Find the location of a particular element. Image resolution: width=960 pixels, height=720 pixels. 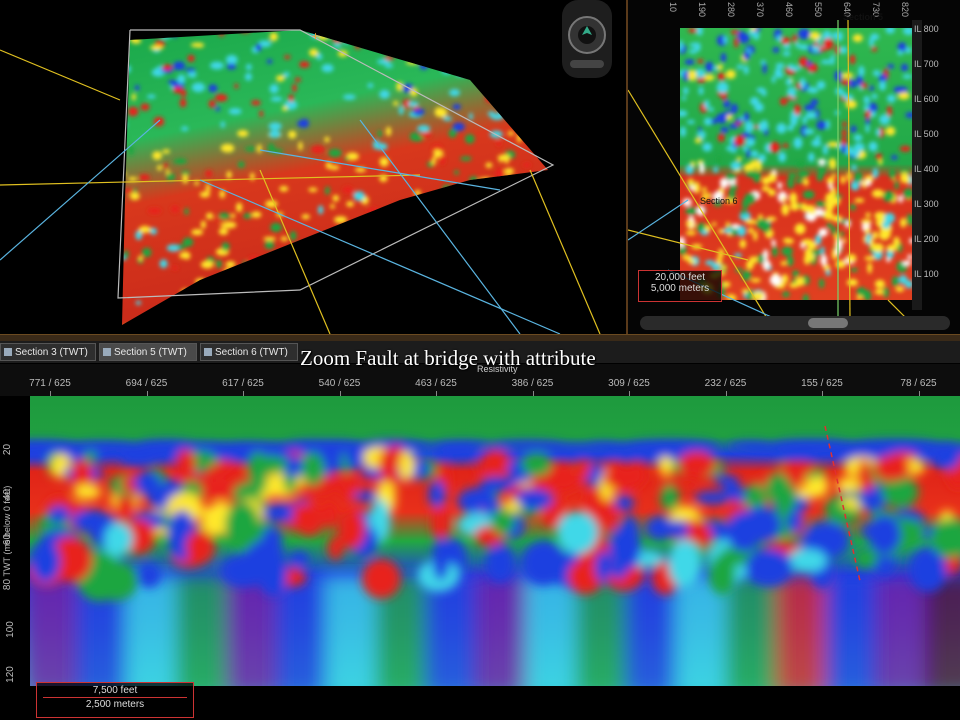

map-scale-bar: 20,000 feet 5,000 meters is located at coordinates (680, 286).